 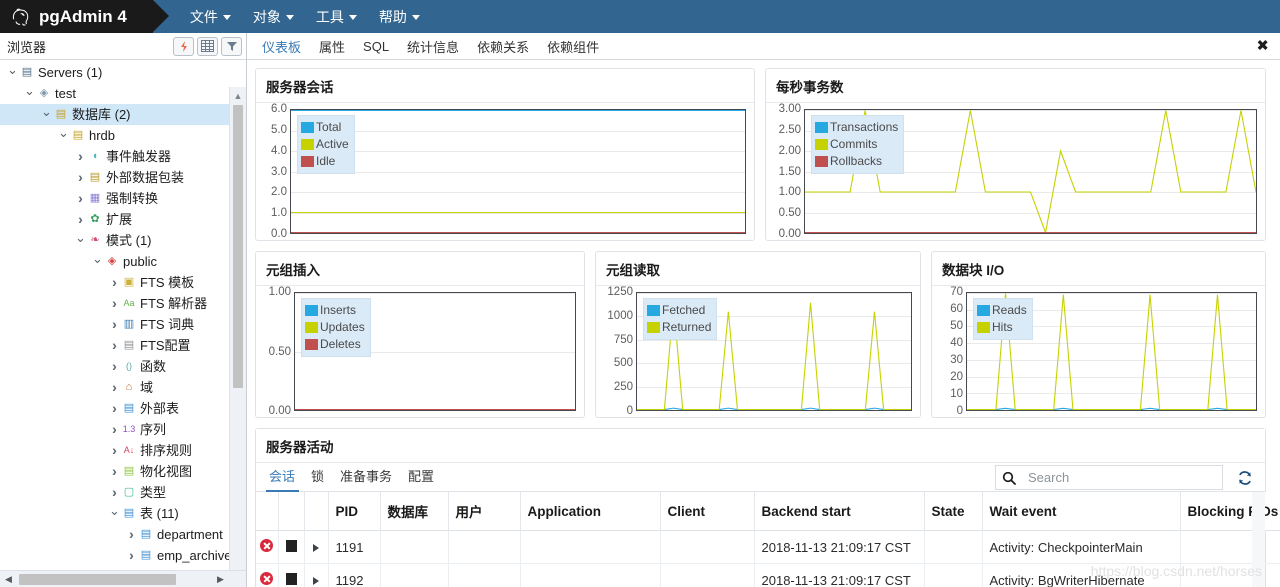 I want to click on tree-item-FTS 模板: ▣ FTS 模板, so click(x=123, y=282).